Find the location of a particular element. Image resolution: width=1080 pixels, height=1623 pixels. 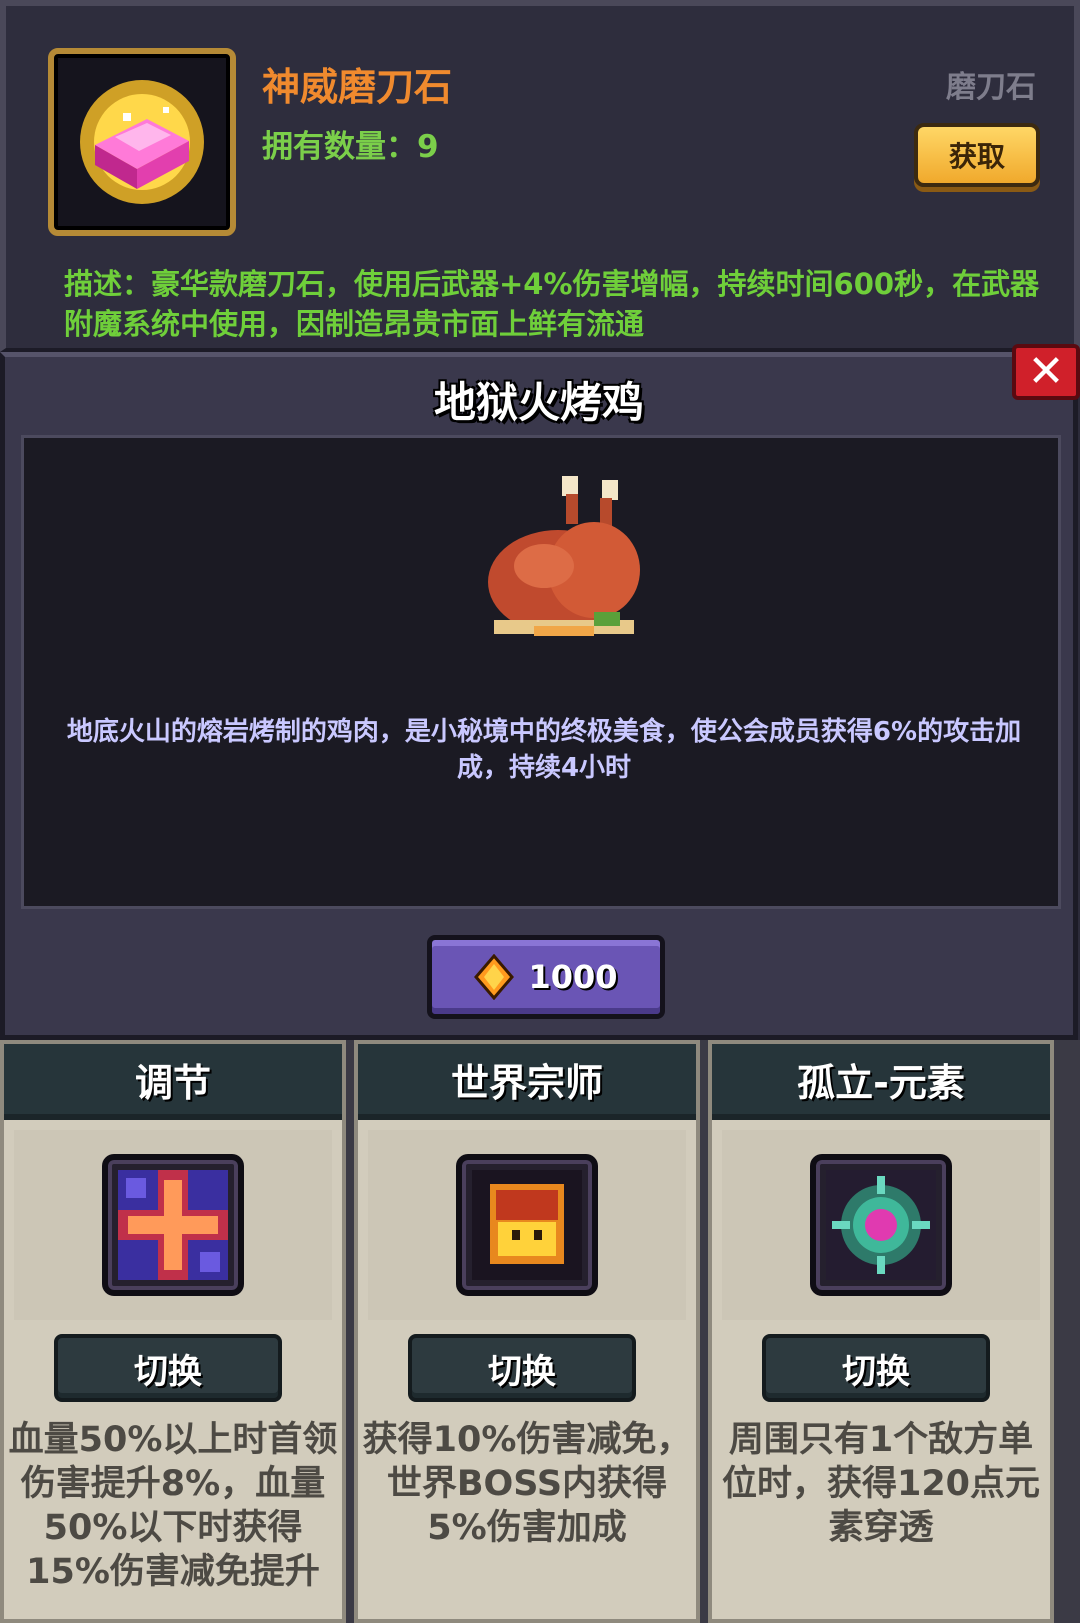

card-title: 调节 is located at coordinates (173, 1082).